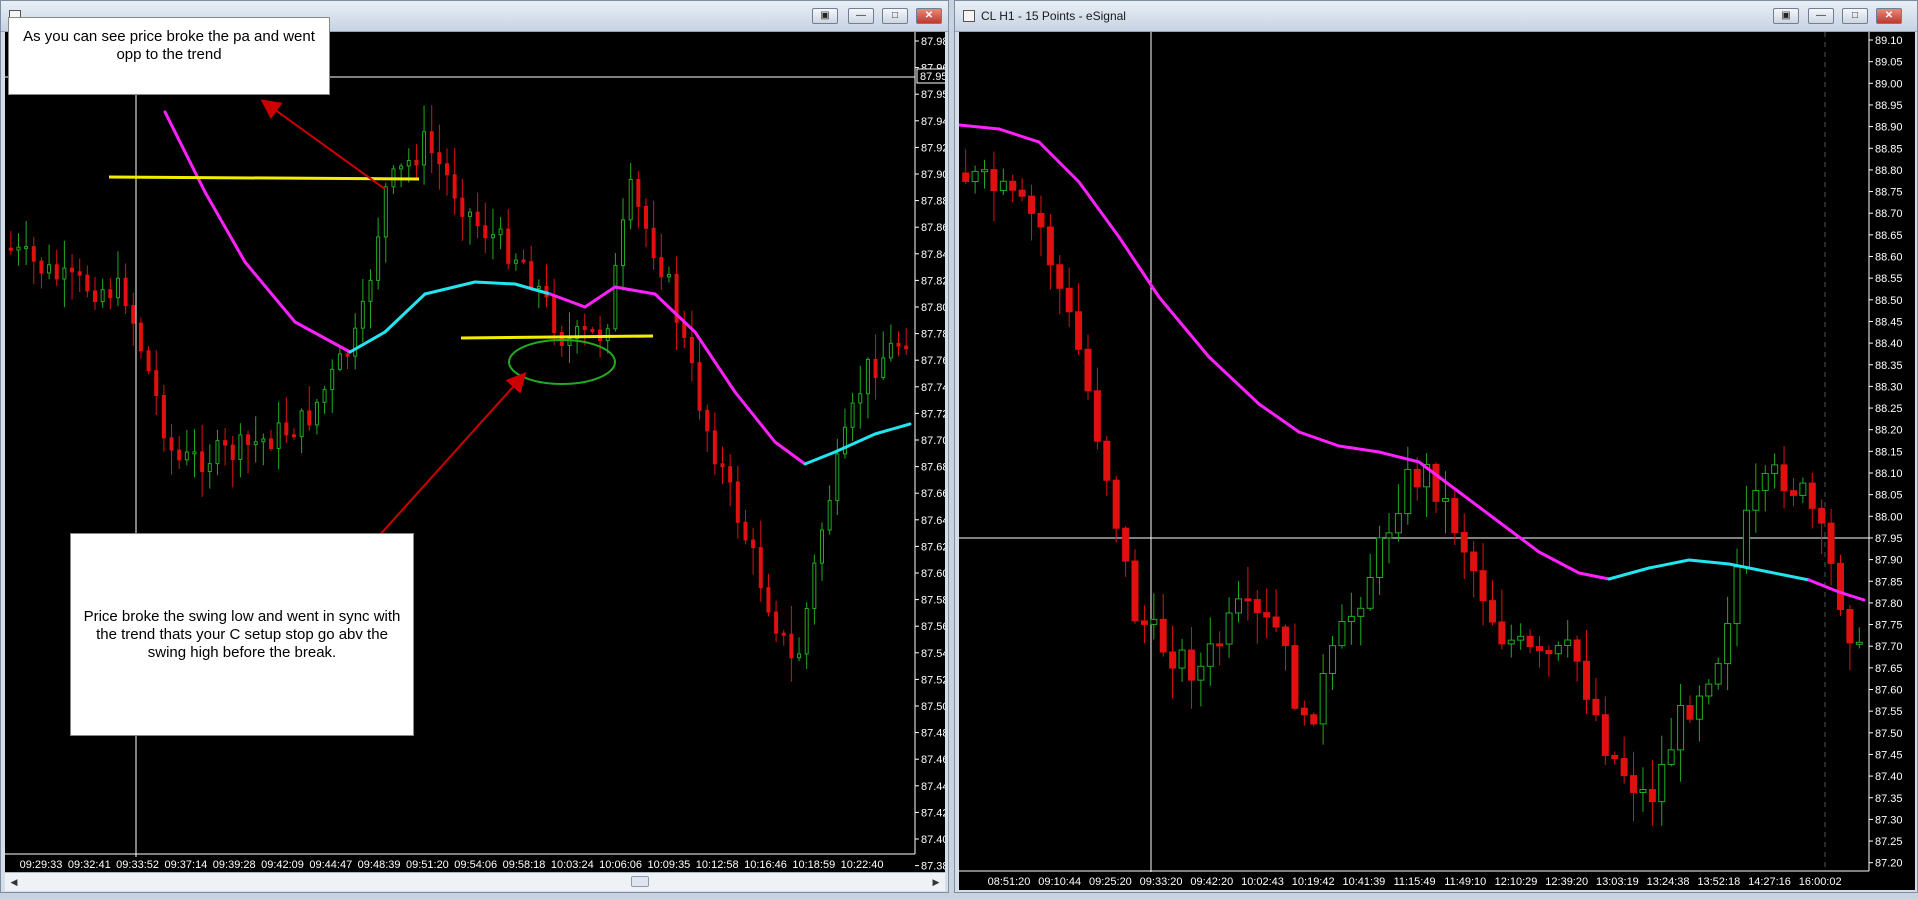 This screenshot has width=1918, height=899. What do you see at coordinates (495, 283) in the screenshot?
I see `moving-average-line` at bounding box center [495, 283].